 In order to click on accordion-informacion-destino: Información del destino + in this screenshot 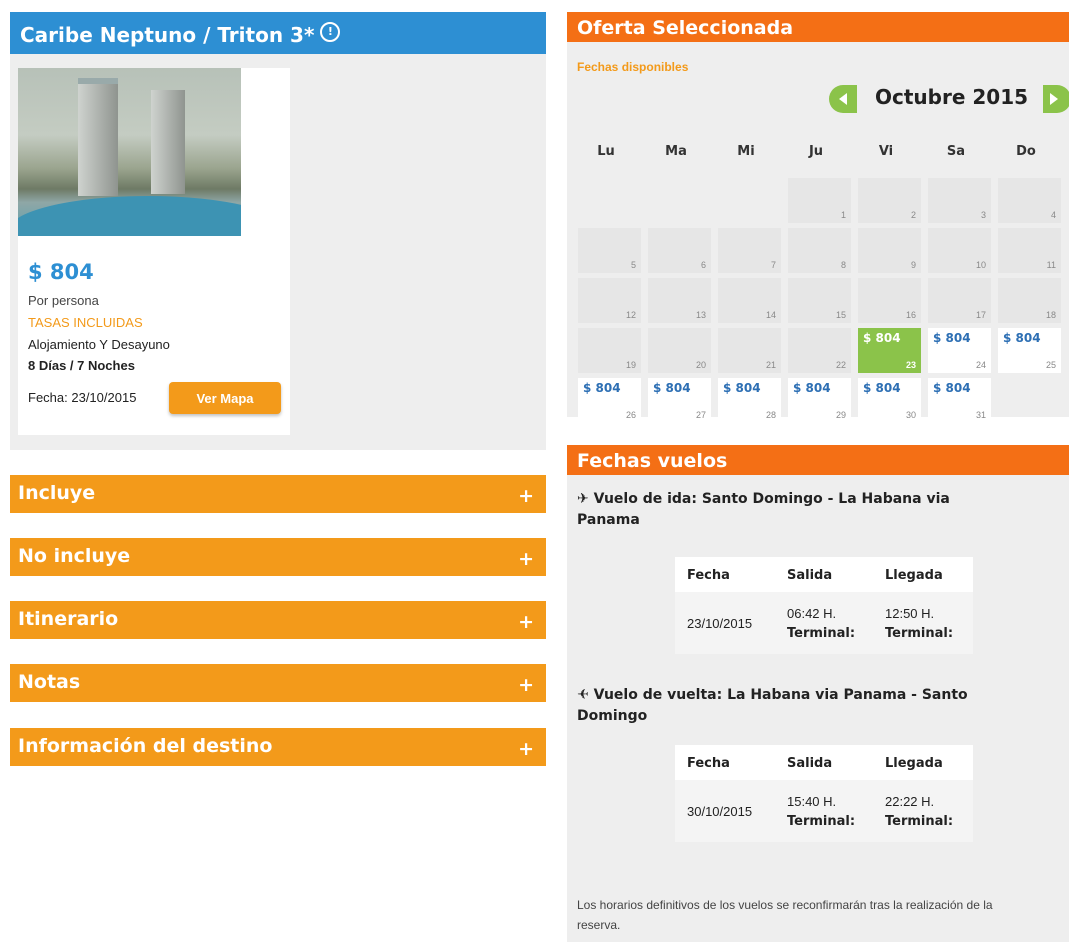, I will do `click(278, 747)`.